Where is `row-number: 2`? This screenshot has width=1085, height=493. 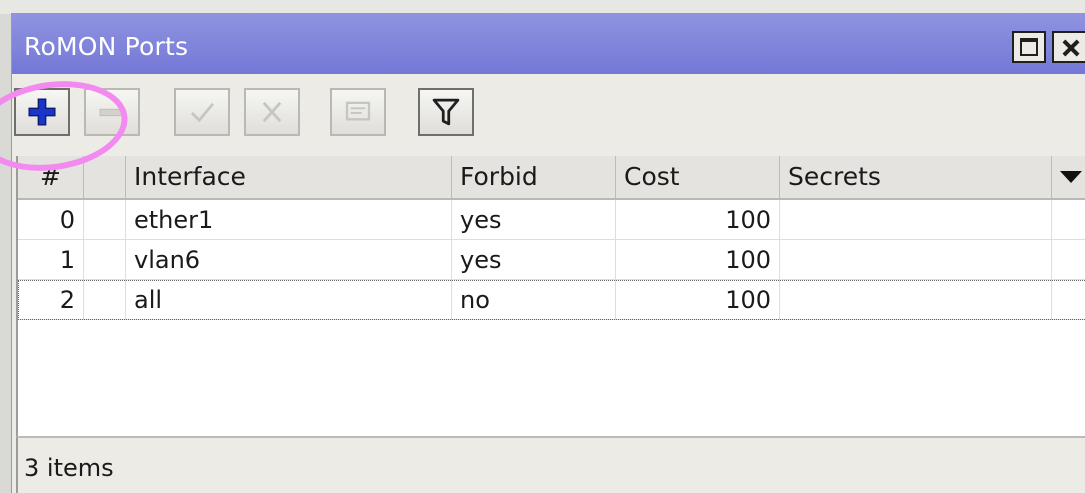
row-number: 2 is located at coordinates (51, 300).